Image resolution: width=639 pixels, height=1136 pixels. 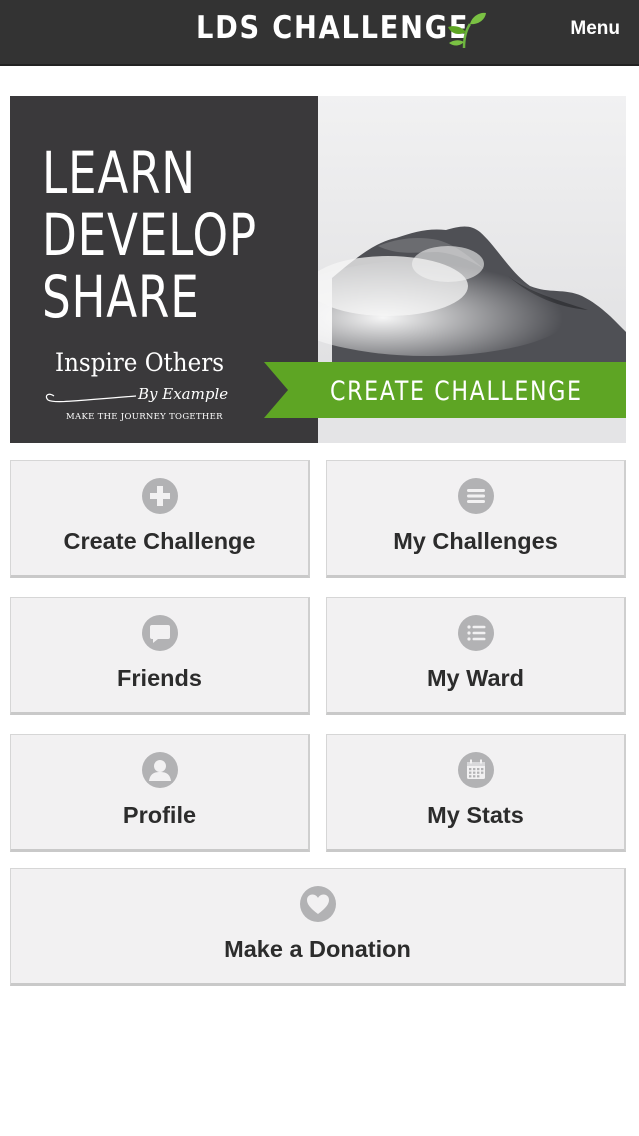 What do you see at coordinates (159, 496) in the screenshot?
I see `plus-circle-icon` at bounding box center [159, 496].